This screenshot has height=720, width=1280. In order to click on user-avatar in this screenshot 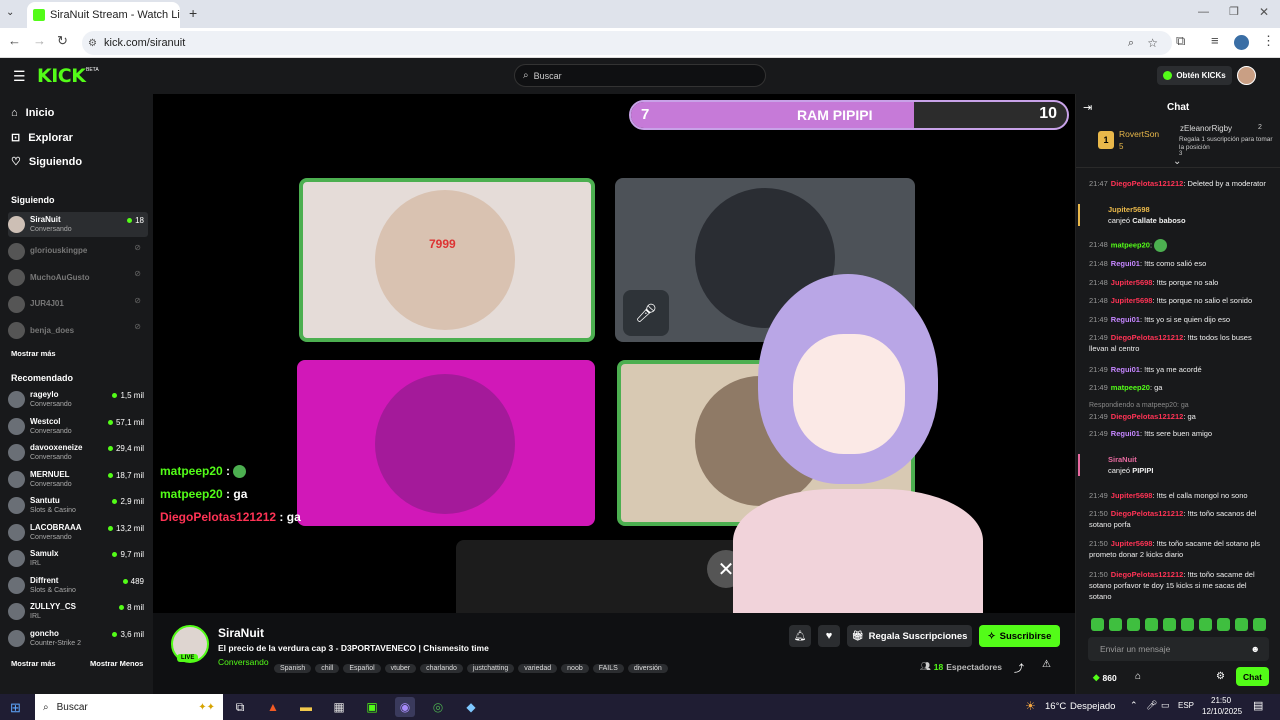, I will do `click(1246, 75)`.